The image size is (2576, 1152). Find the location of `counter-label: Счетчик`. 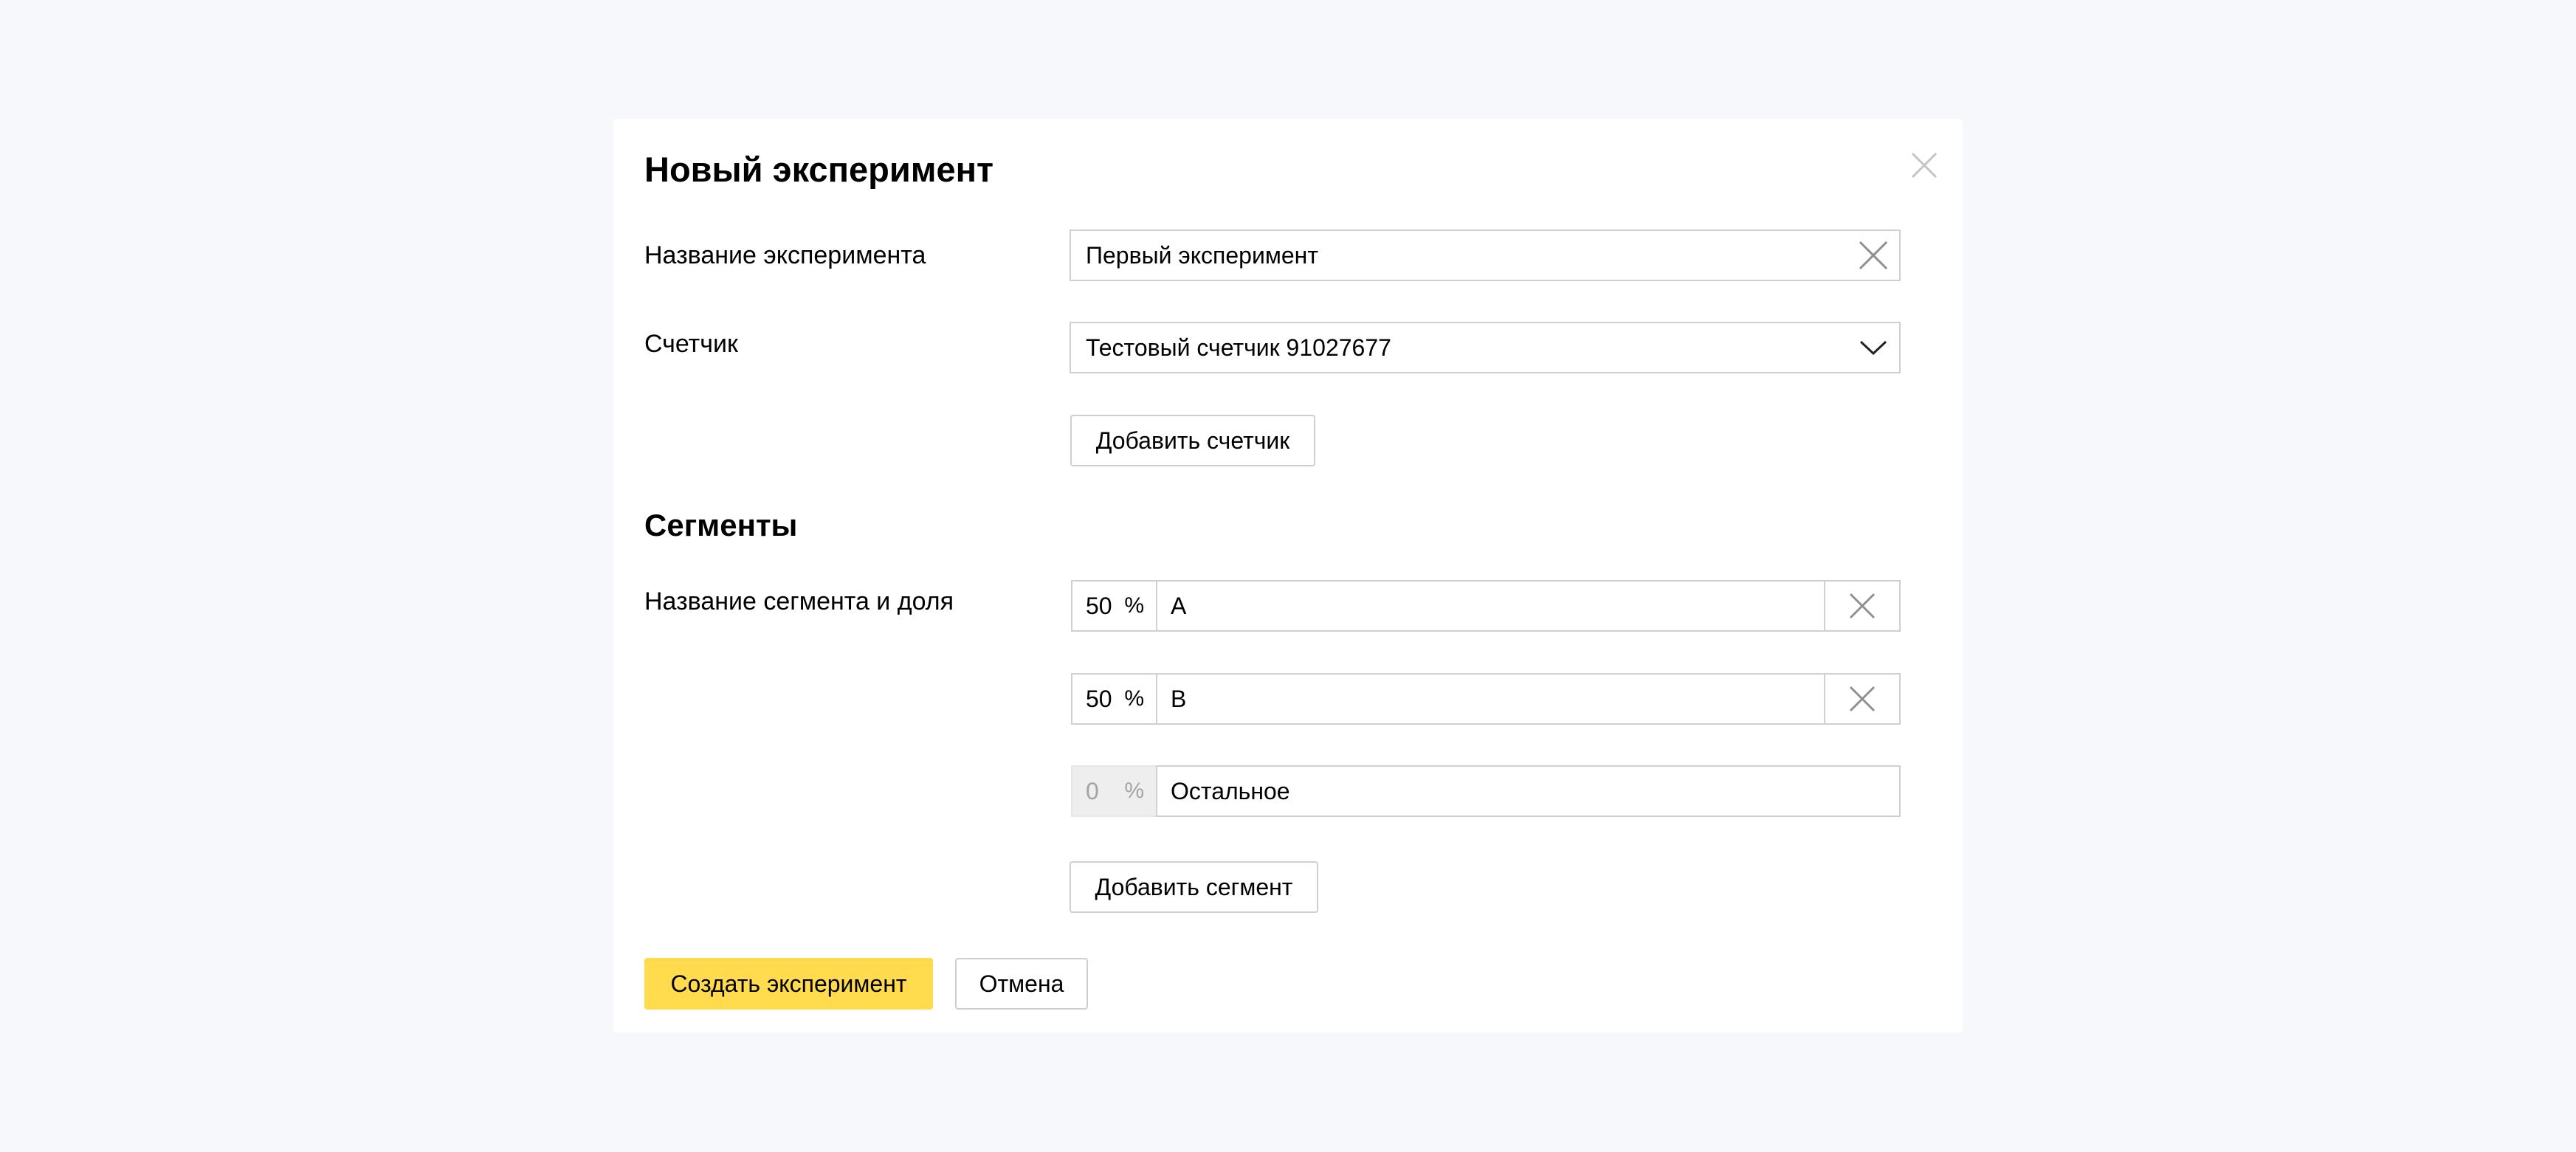

counter-label: Счетчик is located at coordinates (691, 344).